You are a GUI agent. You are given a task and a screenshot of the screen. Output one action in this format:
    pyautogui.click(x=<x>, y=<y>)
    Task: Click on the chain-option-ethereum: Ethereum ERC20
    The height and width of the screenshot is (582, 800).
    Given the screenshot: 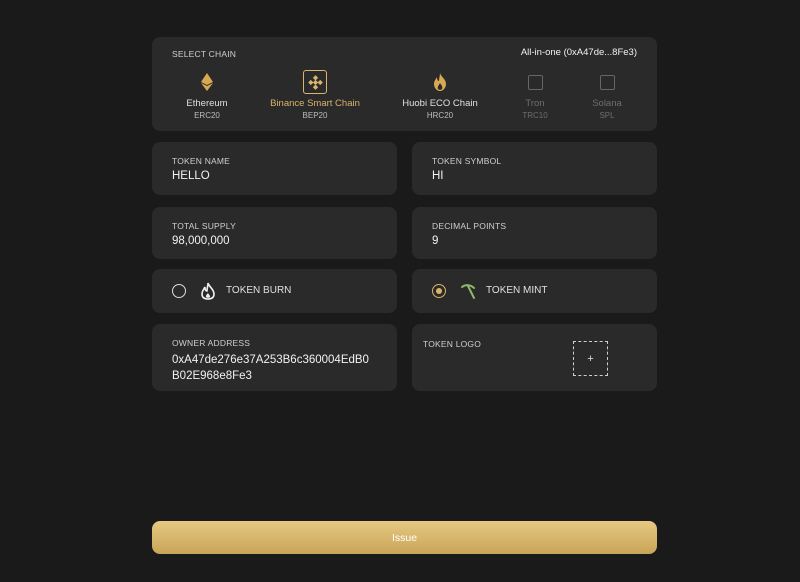 What is the action you would take?
    pyautogui.click(x=207, y=94)
    